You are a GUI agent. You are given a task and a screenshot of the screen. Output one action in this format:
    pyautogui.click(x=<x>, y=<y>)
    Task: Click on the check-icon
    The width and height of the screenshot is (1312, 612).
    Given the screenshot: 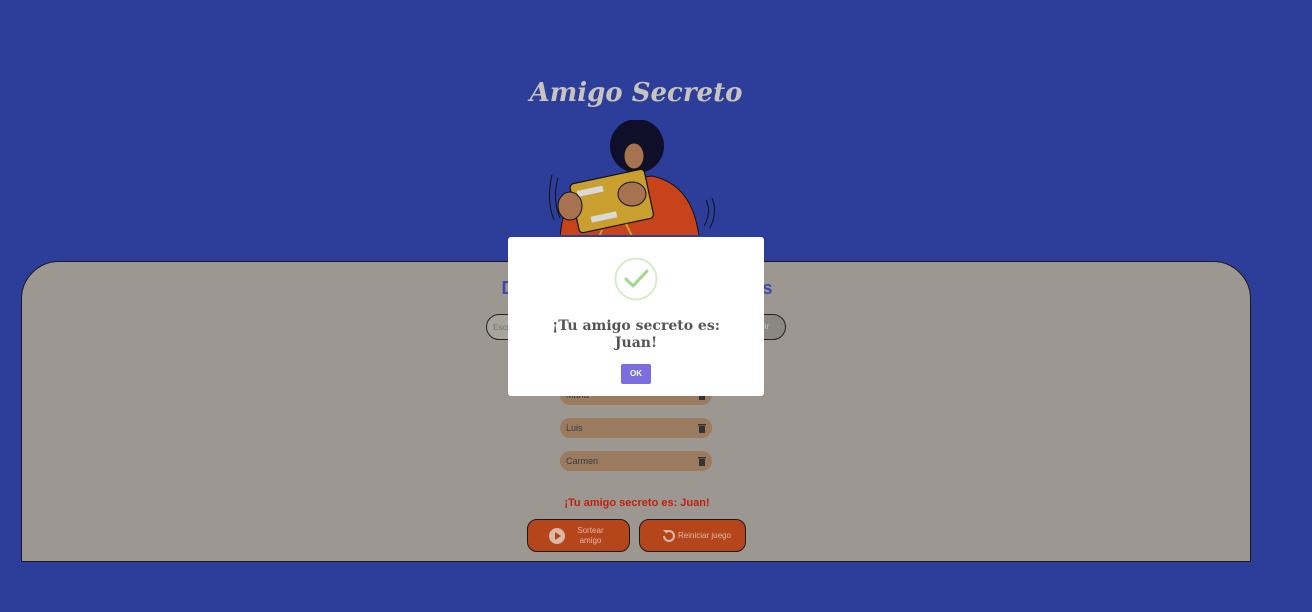 What is the action you would take?
    pyautogui.click(x=636, y=279)
    